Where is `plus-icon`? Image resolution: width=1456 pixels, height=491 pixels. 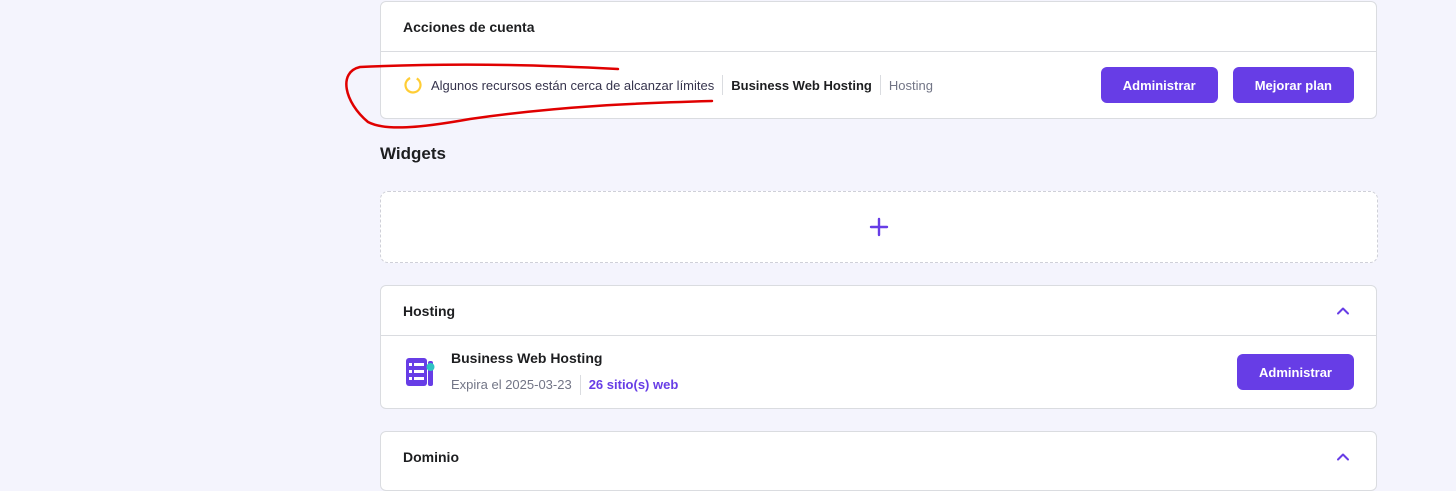
plus-icon is located at coordinates (879, 227).